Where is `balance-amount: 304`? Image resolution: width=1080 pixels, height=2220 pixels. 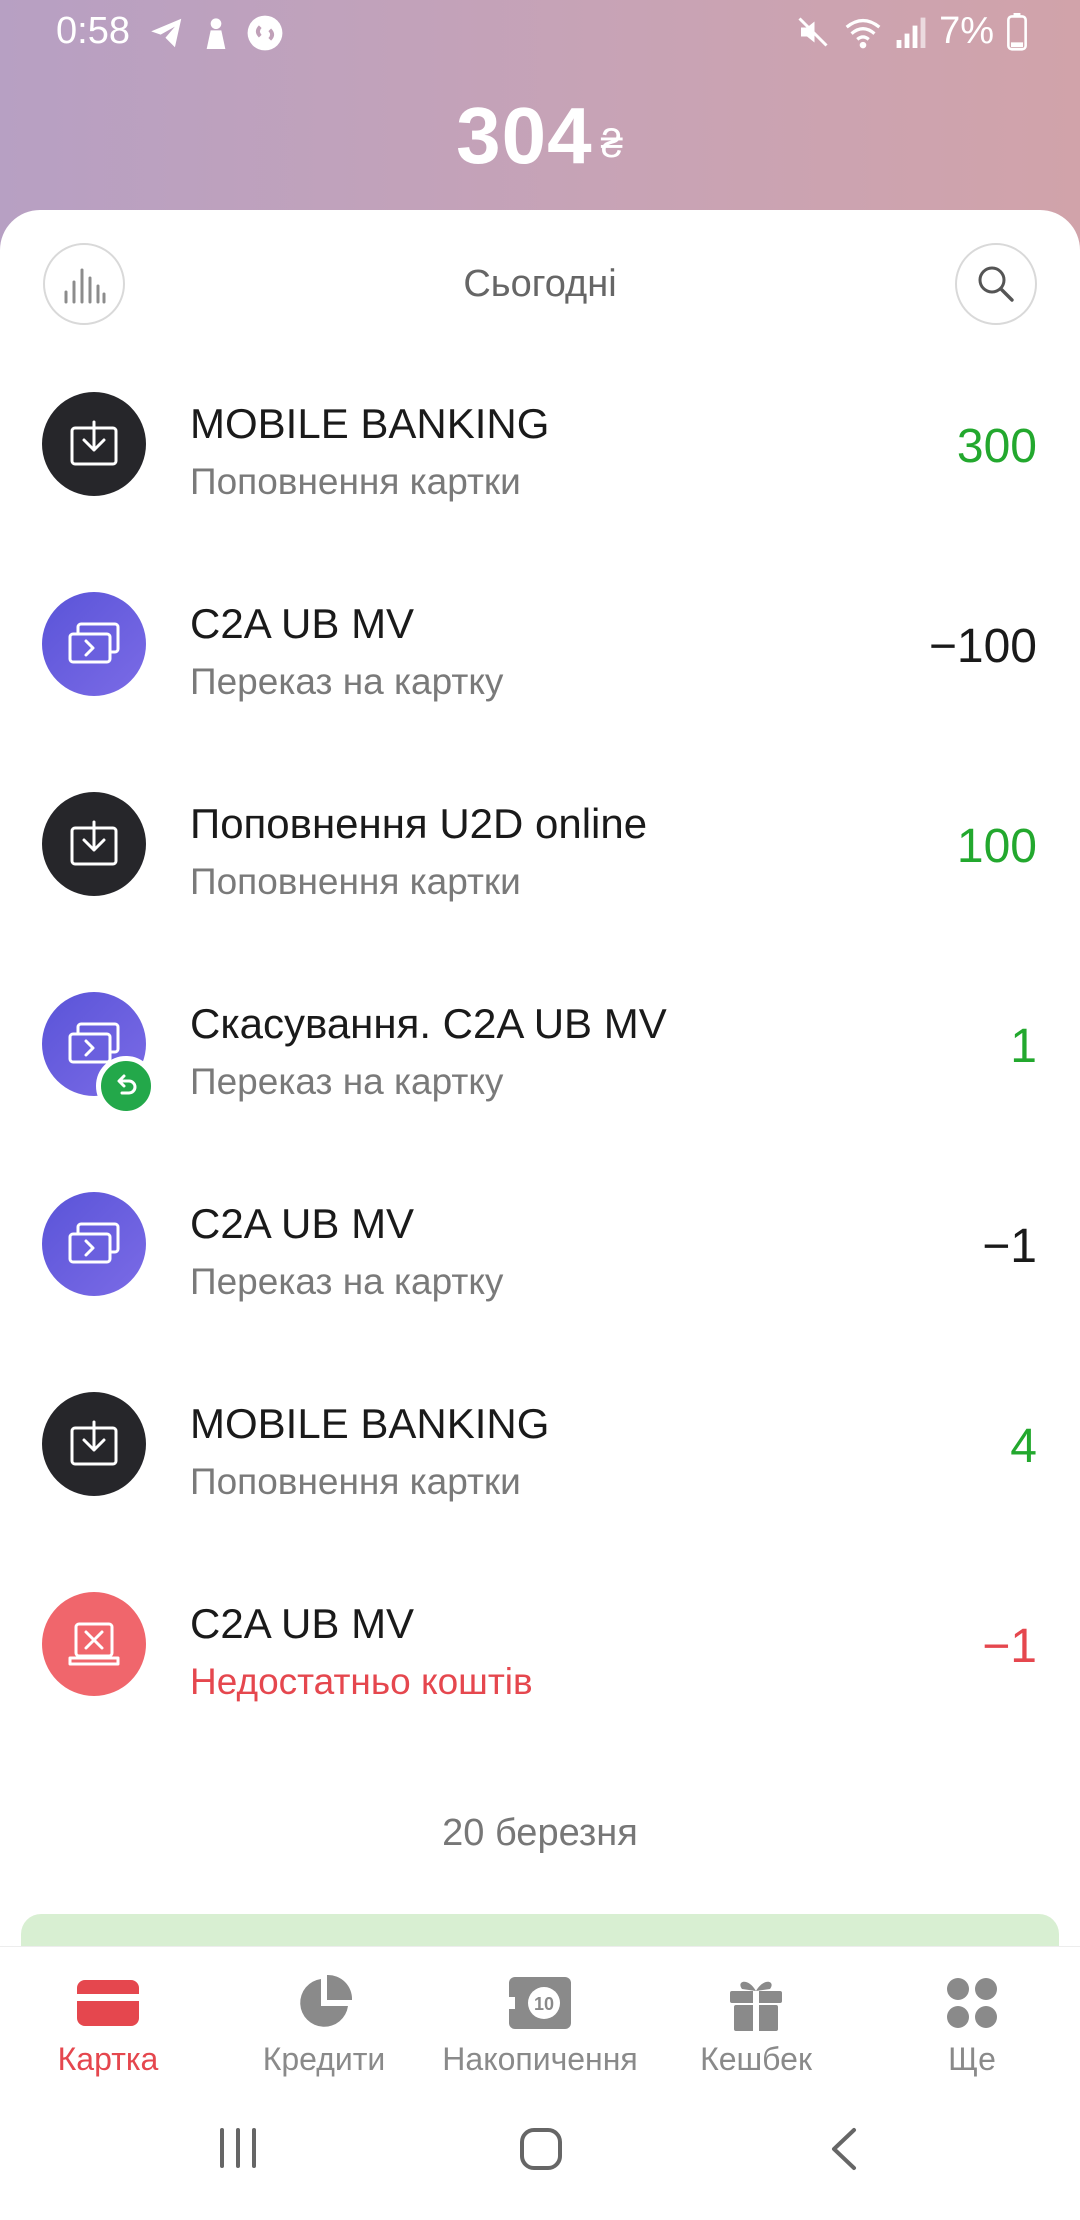
balance-amount: 304 is located at coordinates (524, 135).